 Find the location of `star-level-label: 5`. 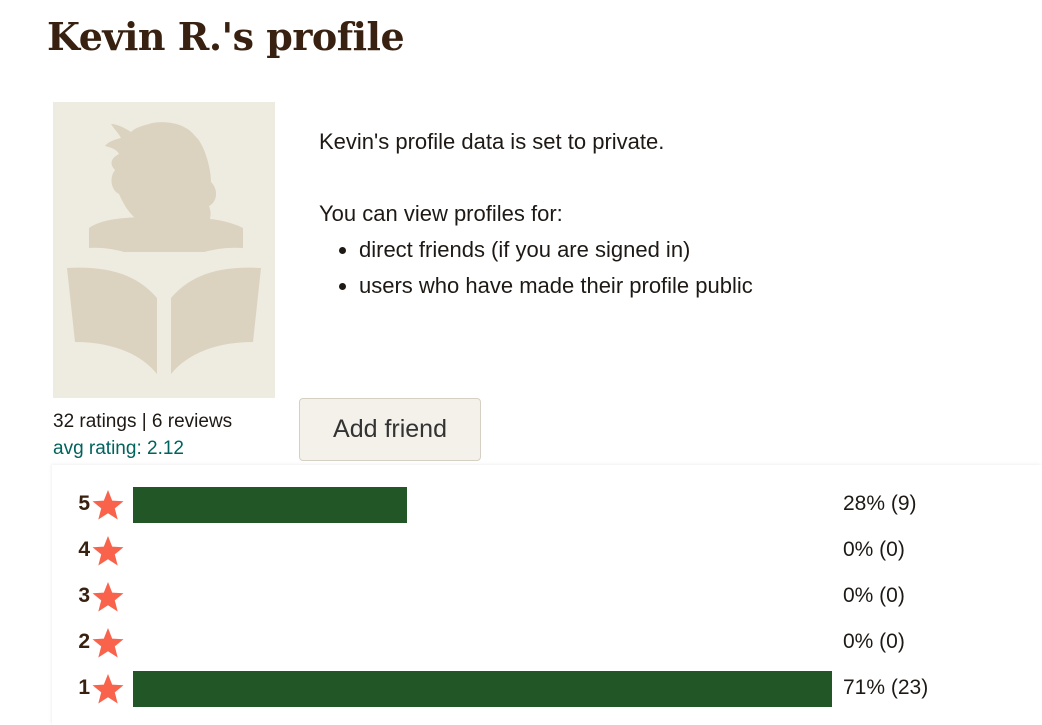

star-level-label: 5 is located at coordinates (84, 503).